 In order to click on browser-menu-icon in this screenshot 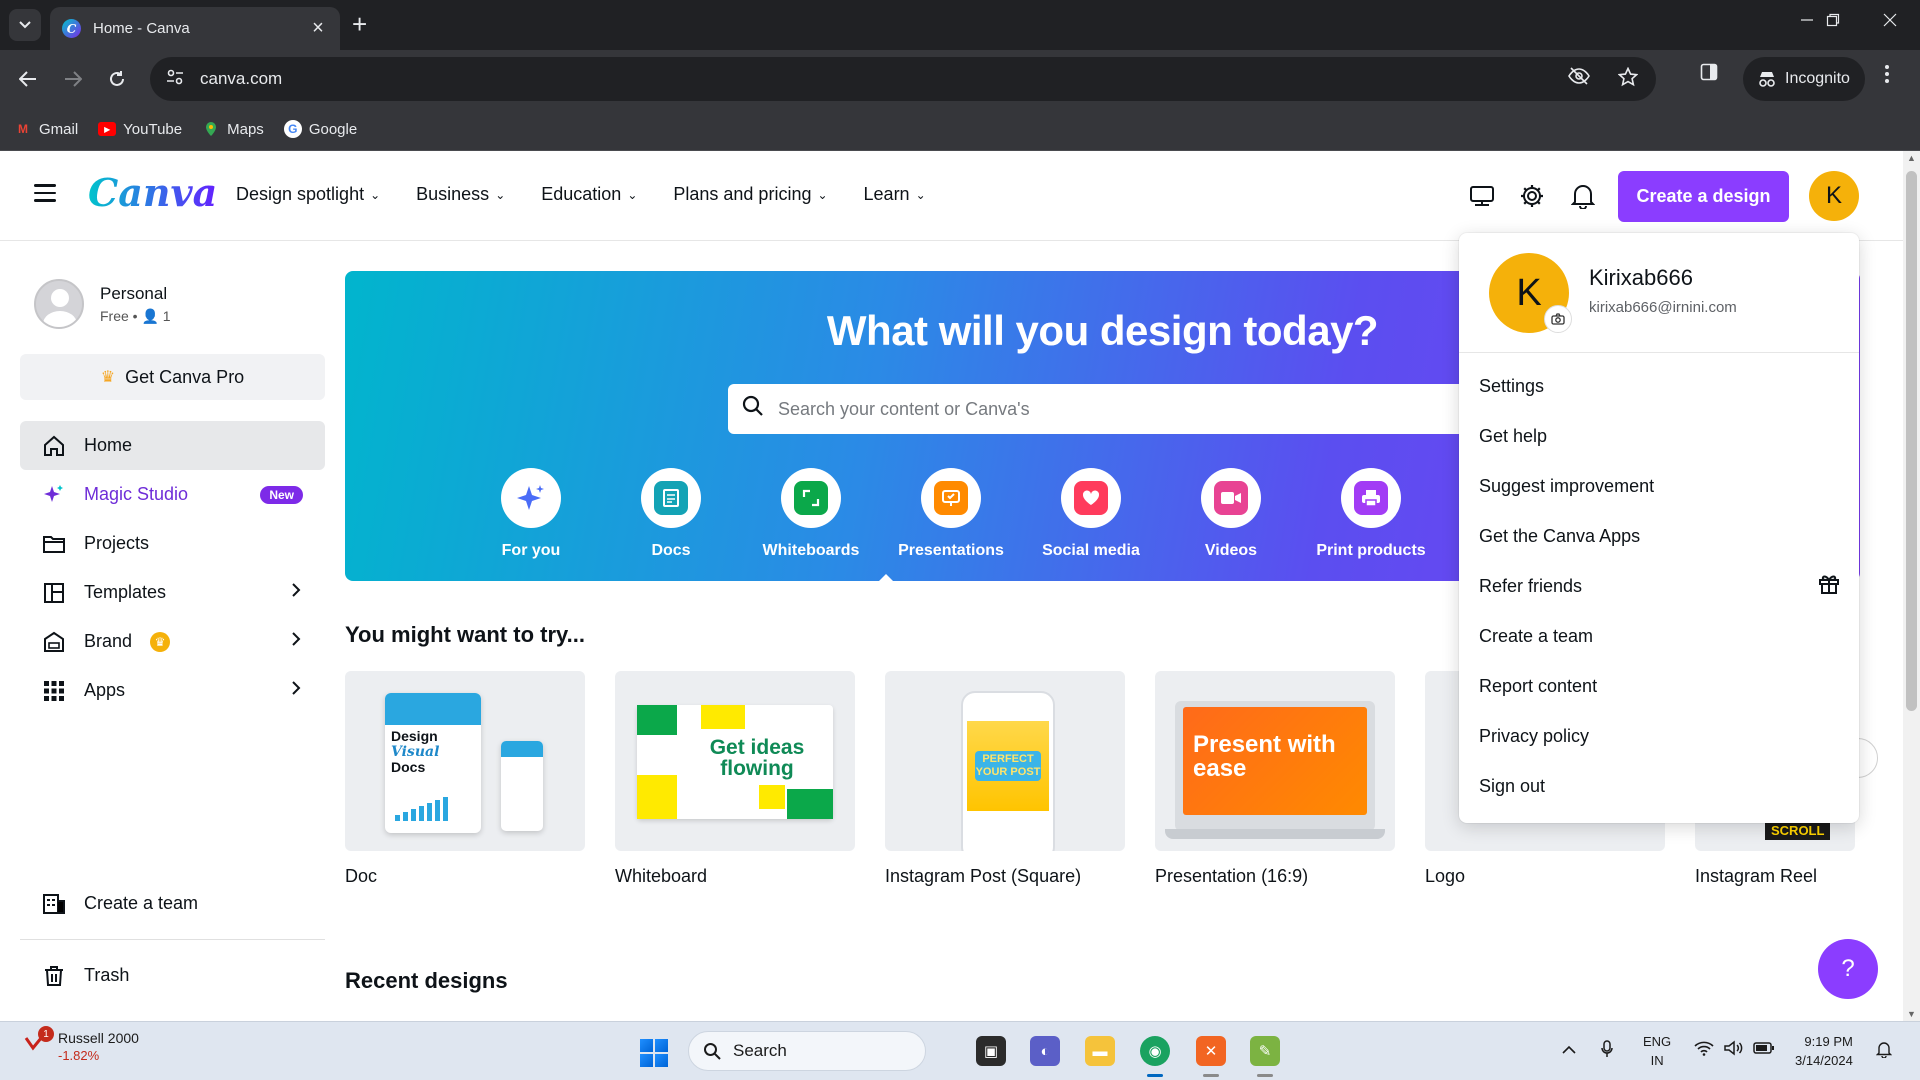, I will do `click(1887, 77)`.